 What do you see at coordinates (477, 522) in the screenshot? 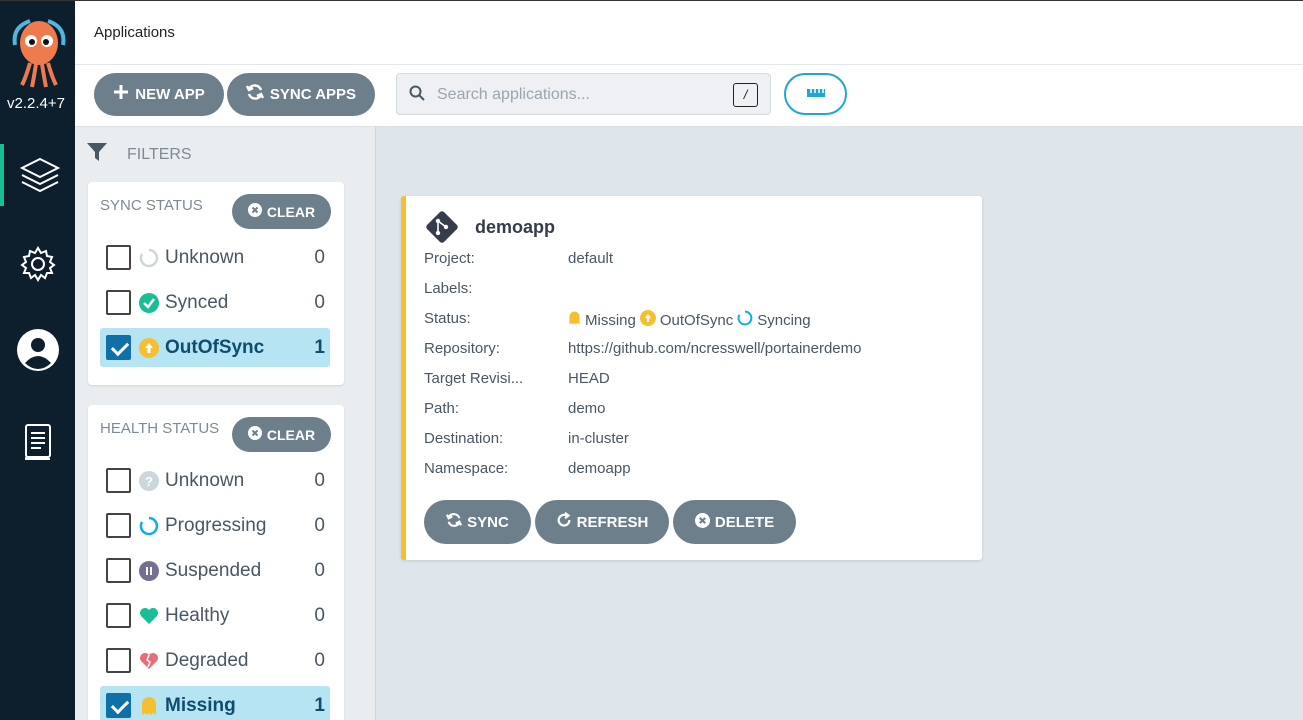
I see `sync-button: SYNC` at bounding box center [477, 522].